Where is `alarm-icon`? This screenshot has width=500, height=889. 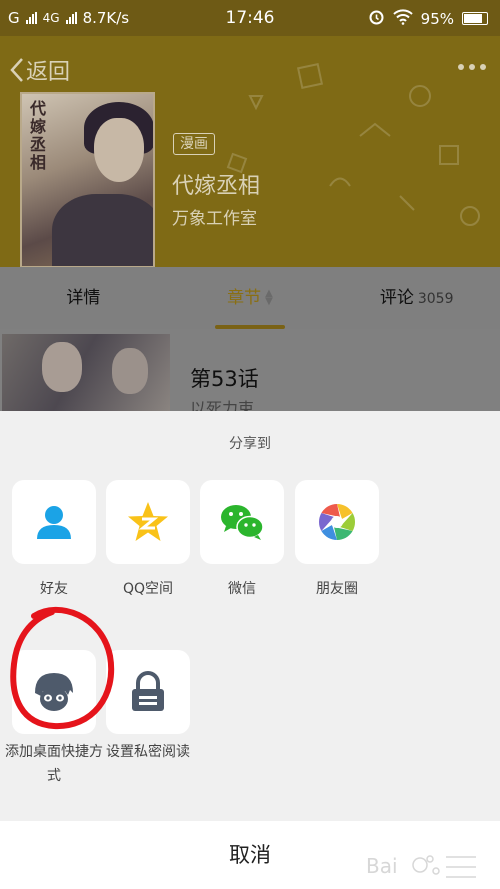 alarm-icon is located at coordinates (376, 18).